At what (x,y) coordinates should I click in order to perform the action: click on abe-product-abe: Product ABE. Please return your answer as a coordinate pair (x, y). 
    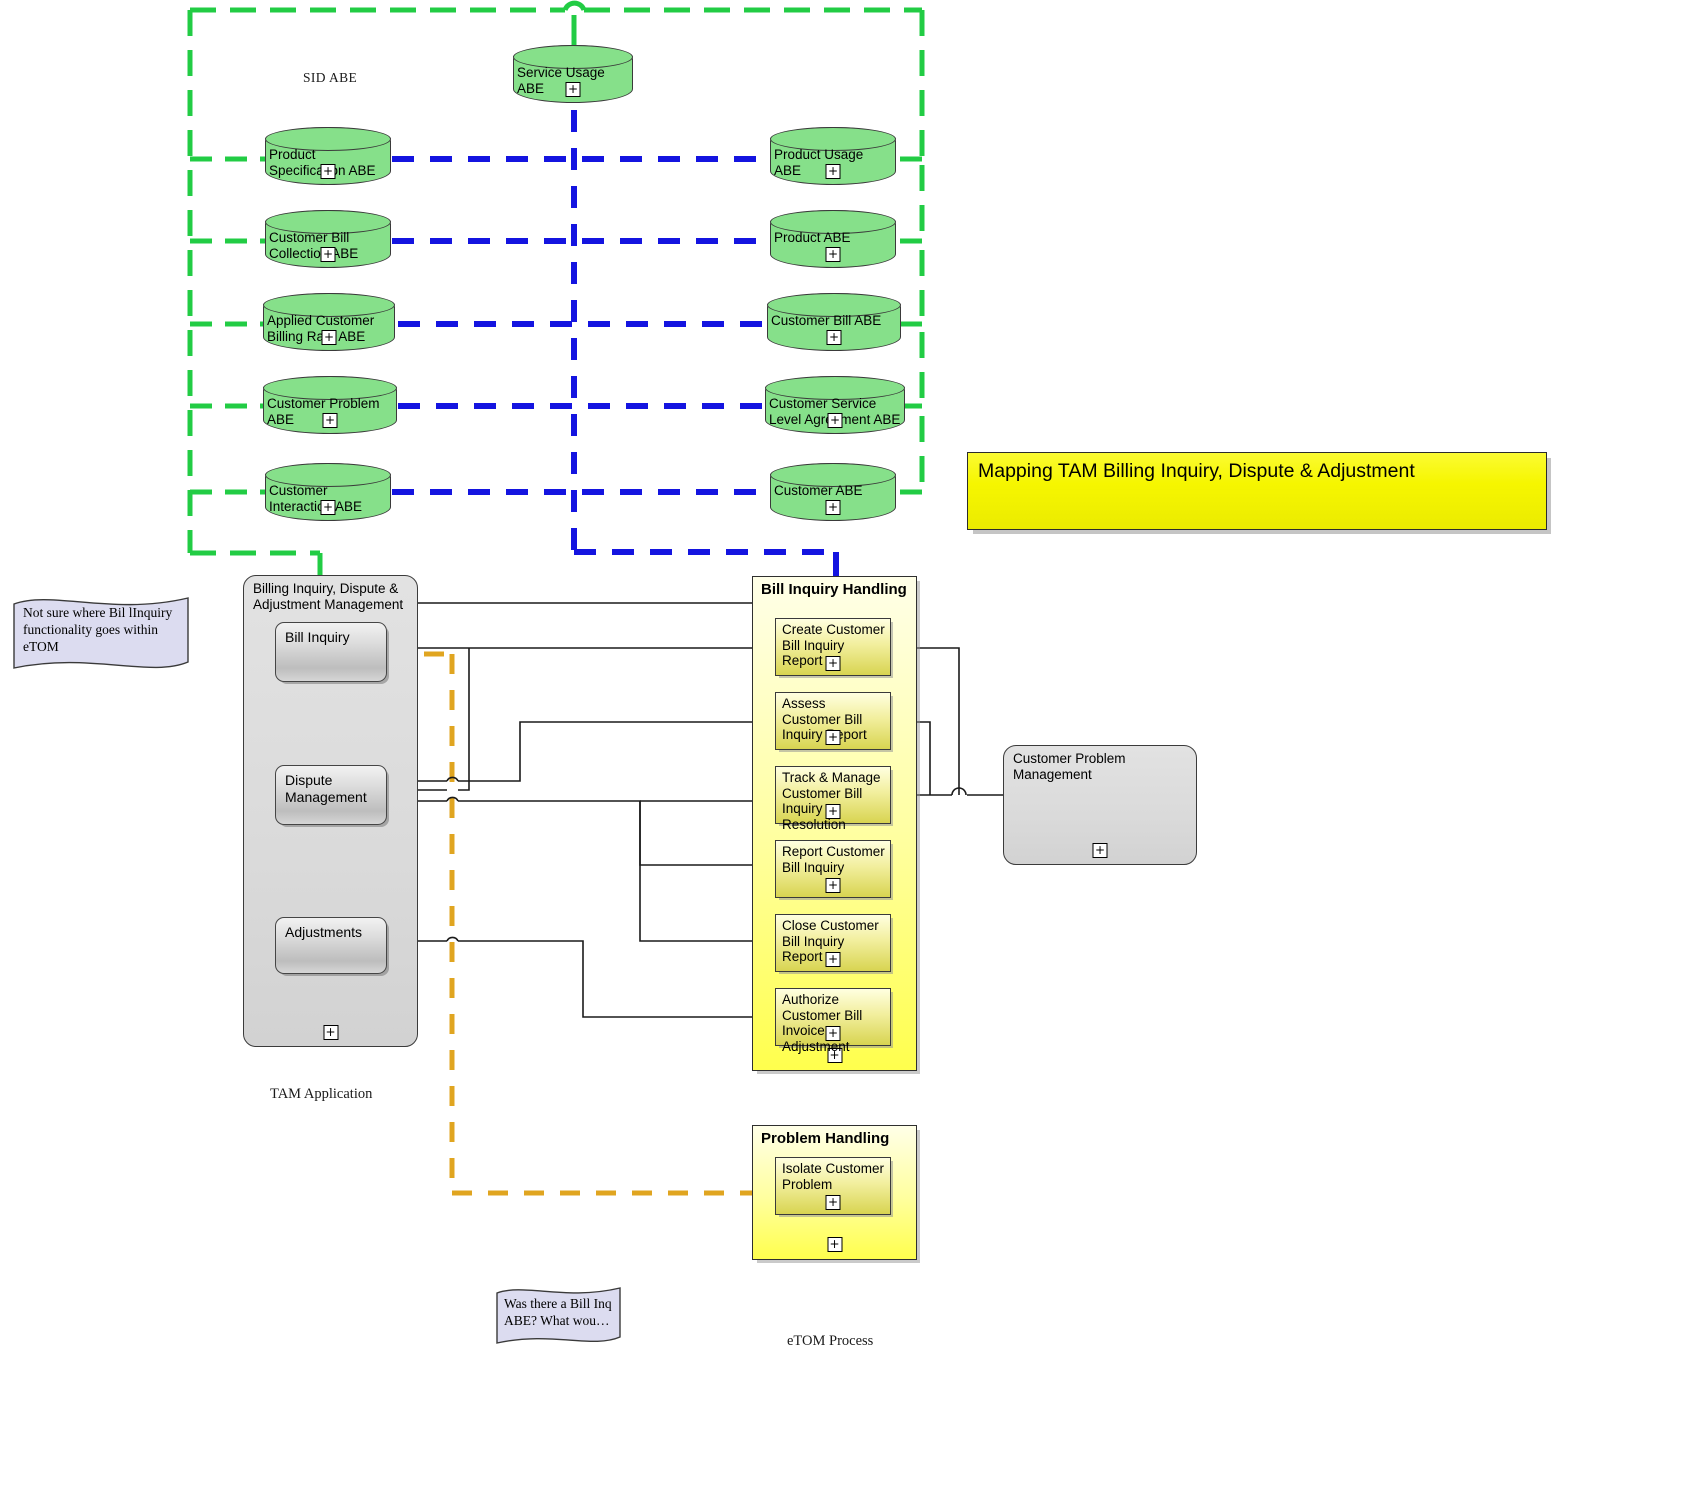
    Looking at the image, I should click on (833, 239).